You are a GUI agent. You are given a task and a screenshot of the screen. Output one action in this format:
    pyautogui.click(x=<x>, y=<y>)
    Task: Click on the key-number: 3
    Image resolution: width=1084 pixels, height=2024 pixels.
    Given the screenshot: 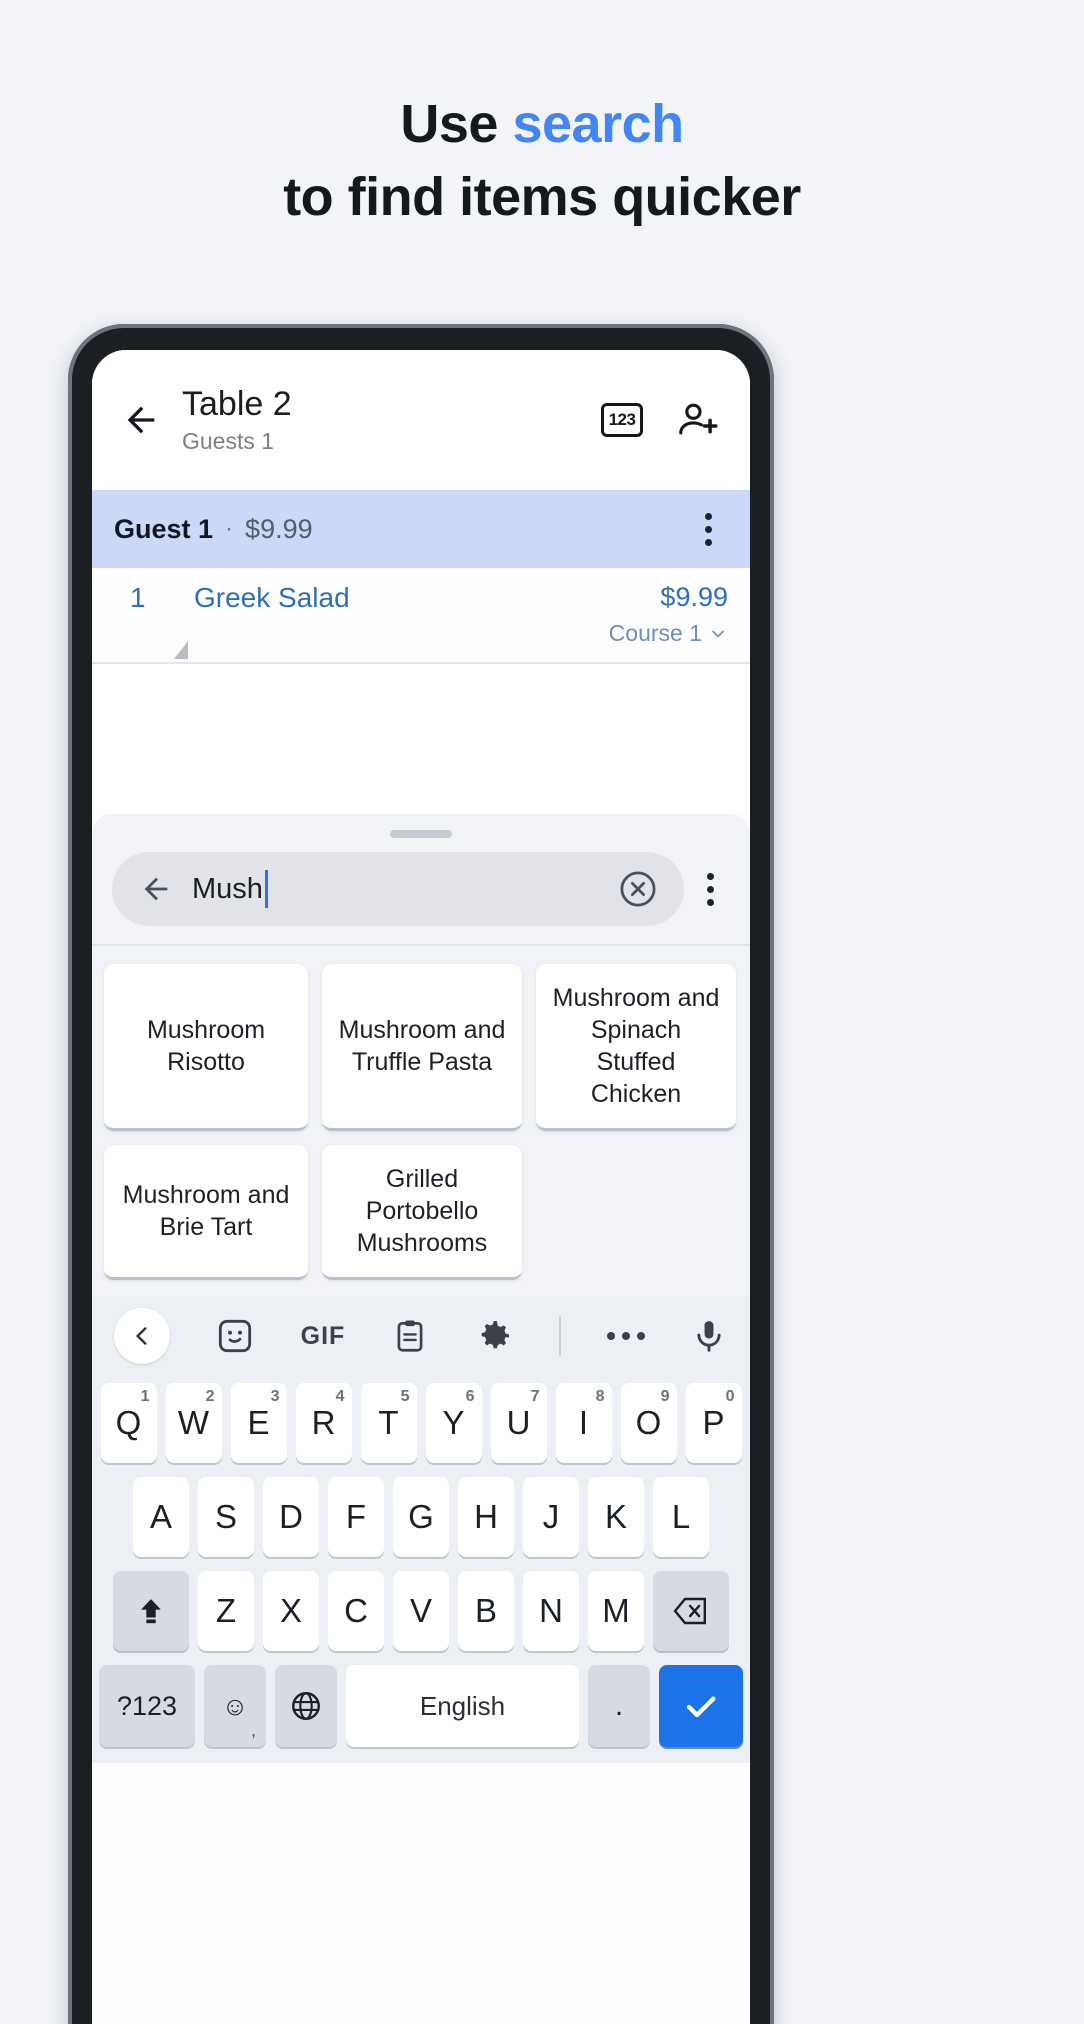 What is the action you would take?
    pyautogui.click(x=275, y=1396)
    